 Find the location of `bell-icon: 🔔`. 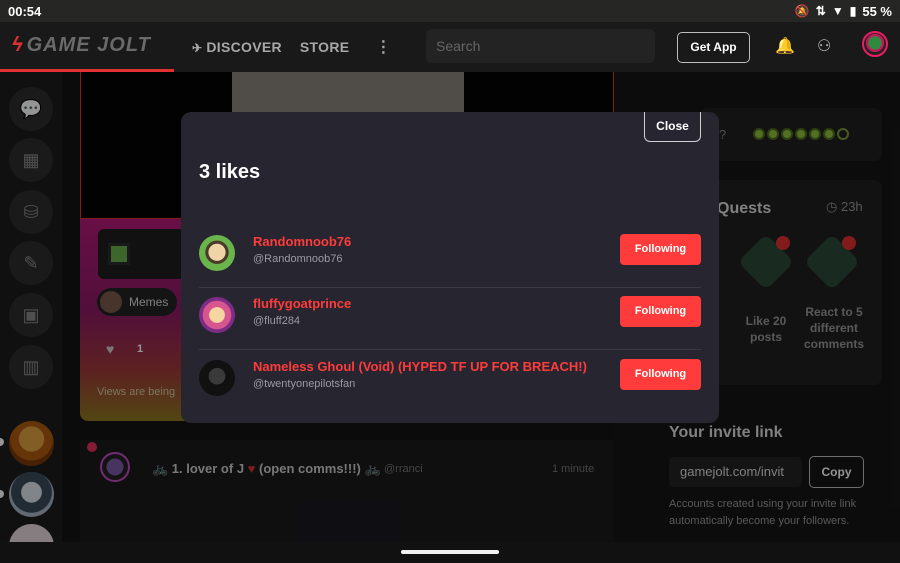

bell-icon: 🔔 is located at coordinates (785, 46).